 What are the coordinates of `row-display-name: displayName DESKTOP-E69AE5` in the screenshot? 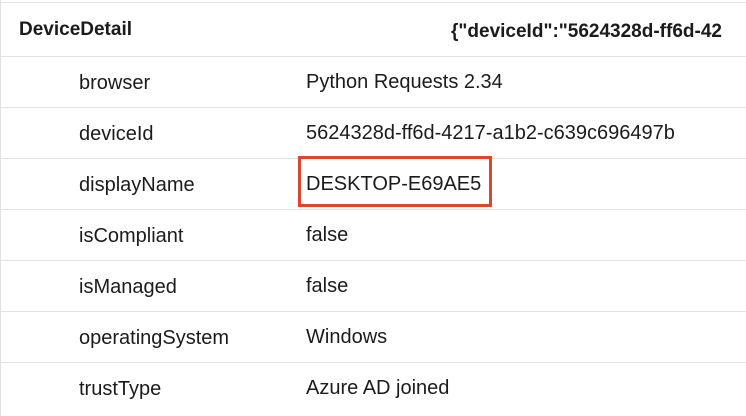 It's located at (373, 184).